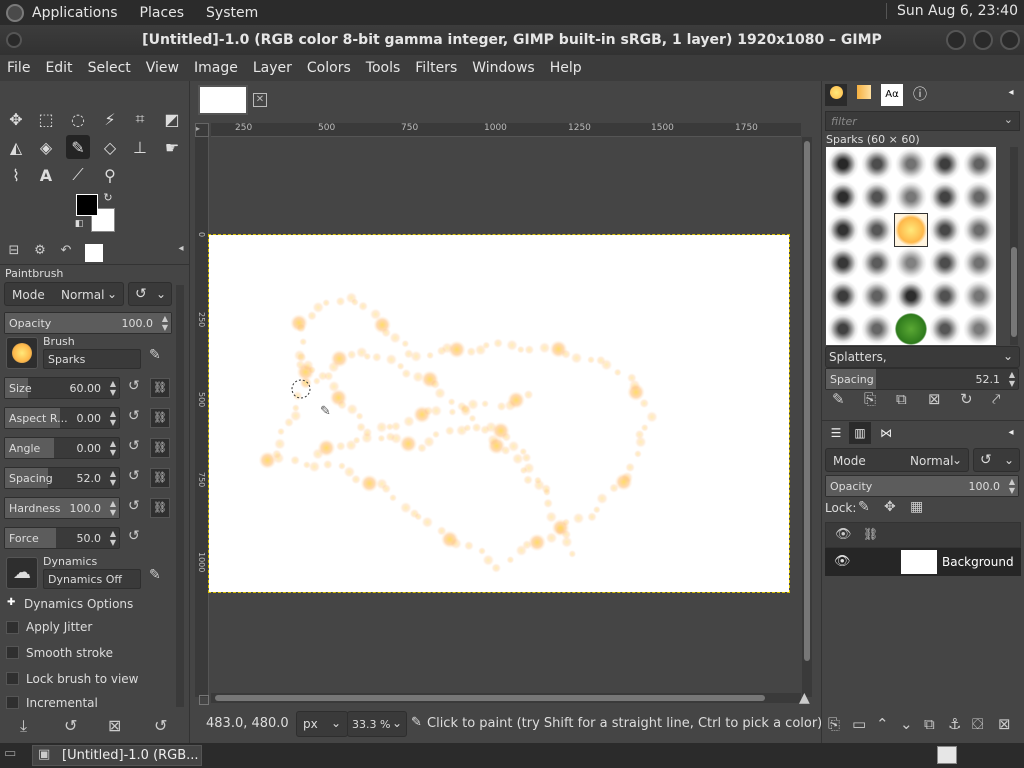 This screenshot has height=768, width=1024. I want to click on brush-tag-combo: Splatters, ⌄, so click(922, 357).